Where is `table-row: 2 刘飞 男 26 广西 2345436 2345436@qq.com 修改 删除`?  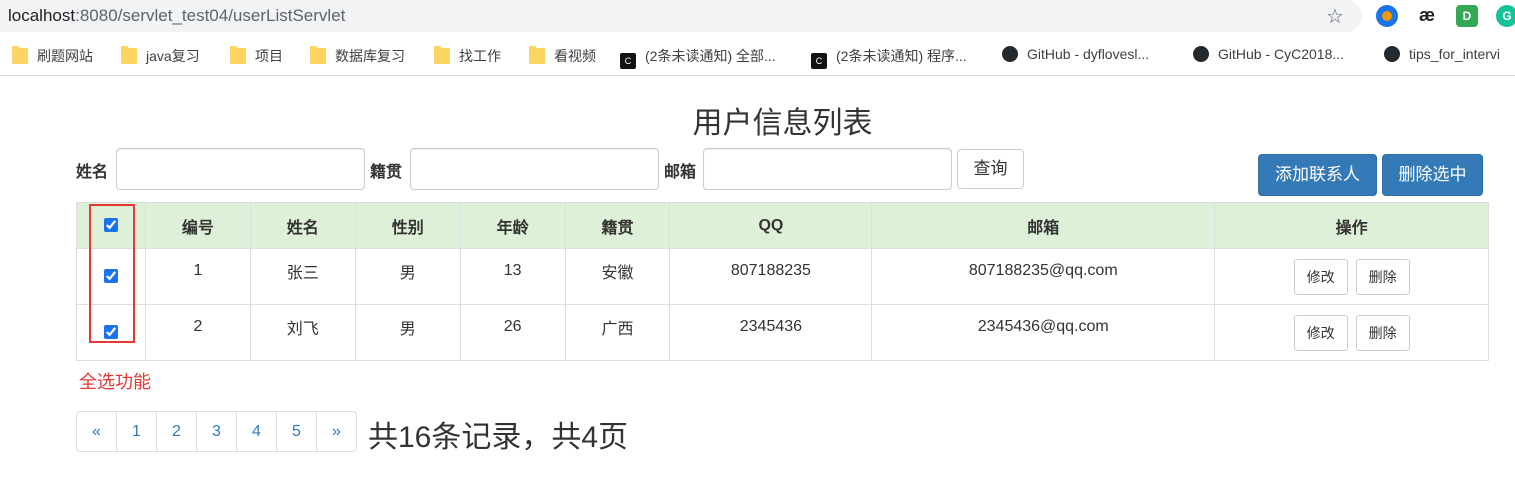 table-row: 2 刘飞 男 26 广西 2345436 2345436@qq.com 修改 删除 is located at coordinates (782, 332).